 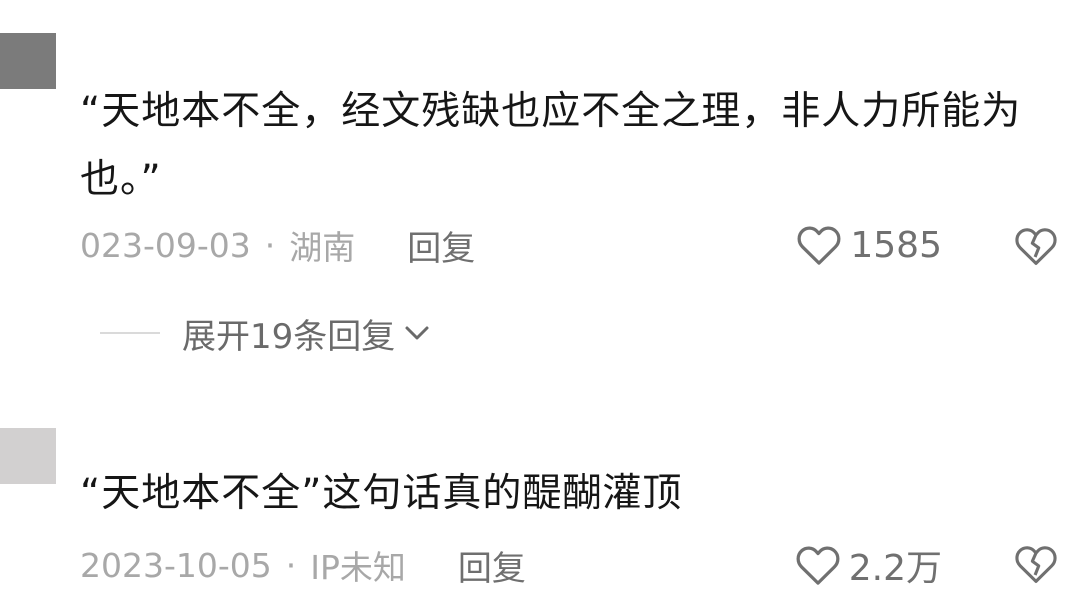 What do you see at coordinates (303, 565) in the screenshot?
I see `comment-meta: 2023-10-05 · IP未知 回复` at bounding box center [303, 565].